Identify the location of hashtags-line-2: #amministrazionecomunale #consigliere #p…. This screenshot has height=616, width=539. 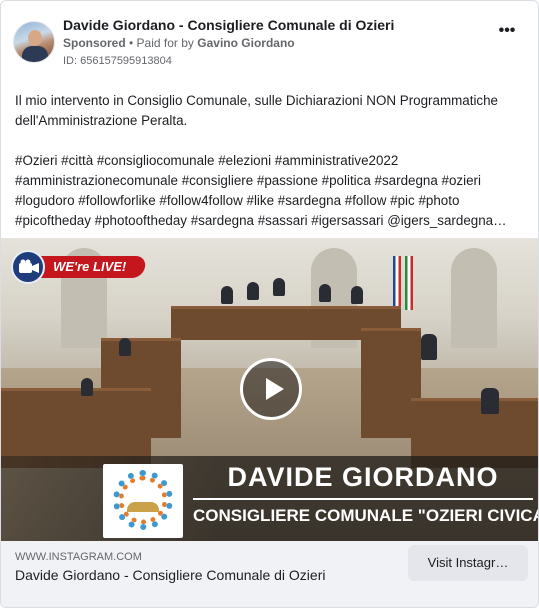
(272, 181).